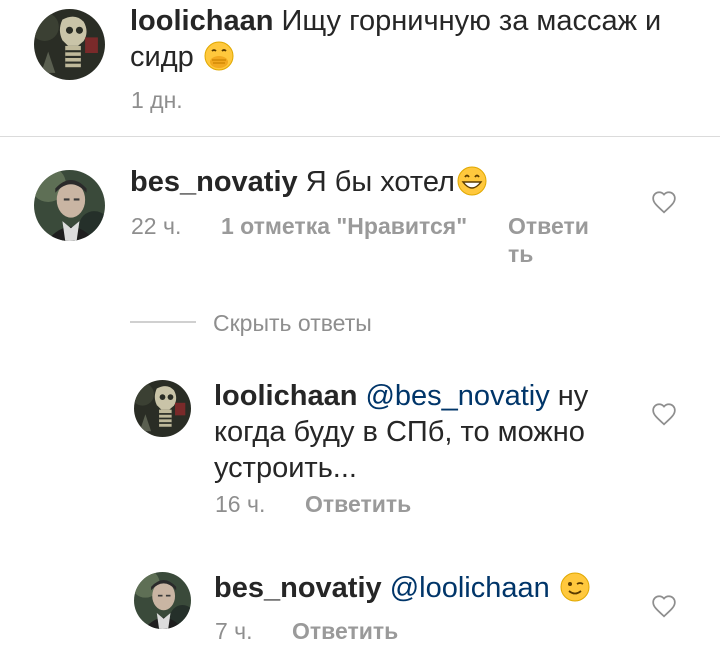 This screenshot has width=720, height=661. I want to click on mention-link: @bes_novatiy, so click(457, 396).